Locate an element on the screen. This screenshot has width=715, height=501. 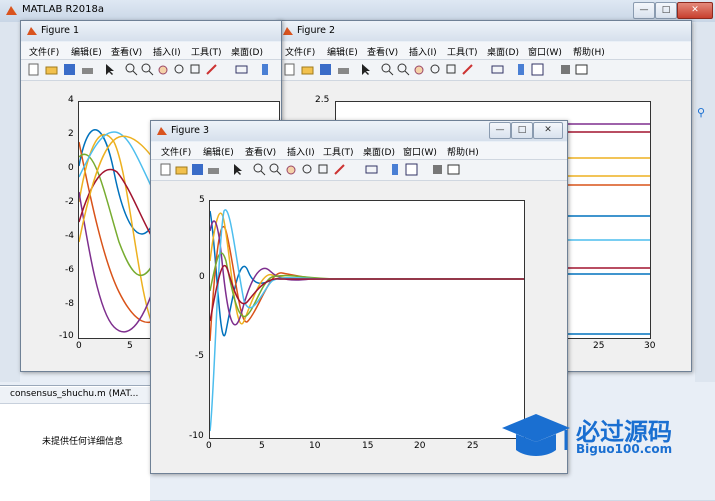
x-tick: 25 is located at coordinates (473, 446).